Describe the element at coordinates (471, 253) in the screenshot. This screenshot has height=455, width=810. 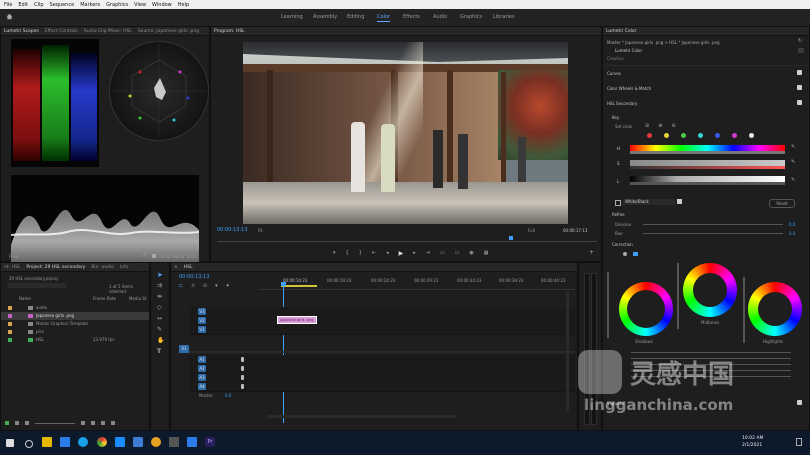
I see `export-frame-icon: ◉` at that location.